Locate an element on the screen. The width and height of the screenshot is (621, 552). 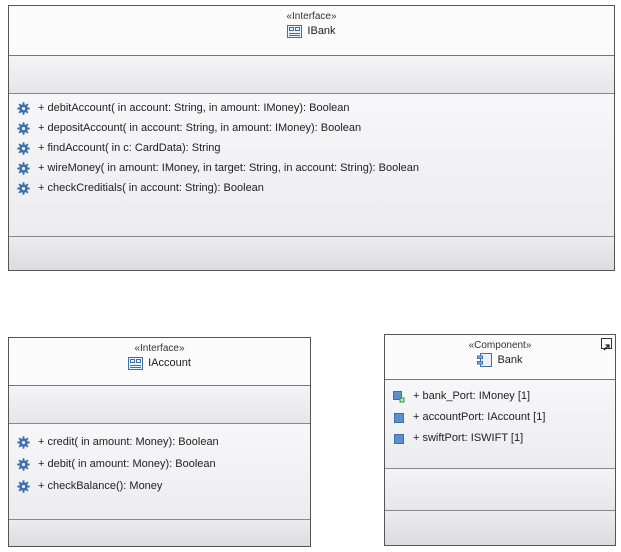
bank-footer-compartment is located at coordinates (500, 528).